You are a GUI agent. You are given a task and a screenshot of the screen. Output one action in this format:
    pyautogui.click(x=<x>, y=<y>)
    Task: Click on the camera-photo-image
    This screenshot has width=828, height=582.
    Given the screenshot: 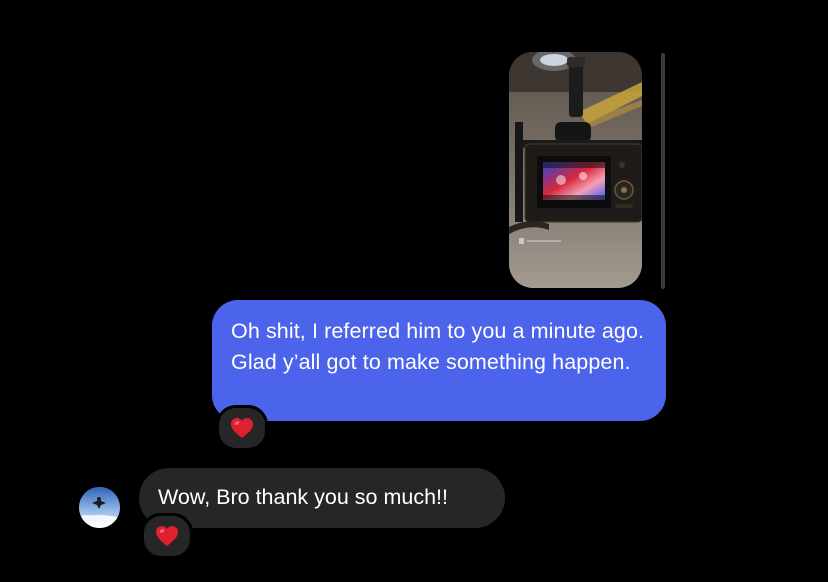 What is the action you would take?
    pyautogui.click(x=575, y=170)
    